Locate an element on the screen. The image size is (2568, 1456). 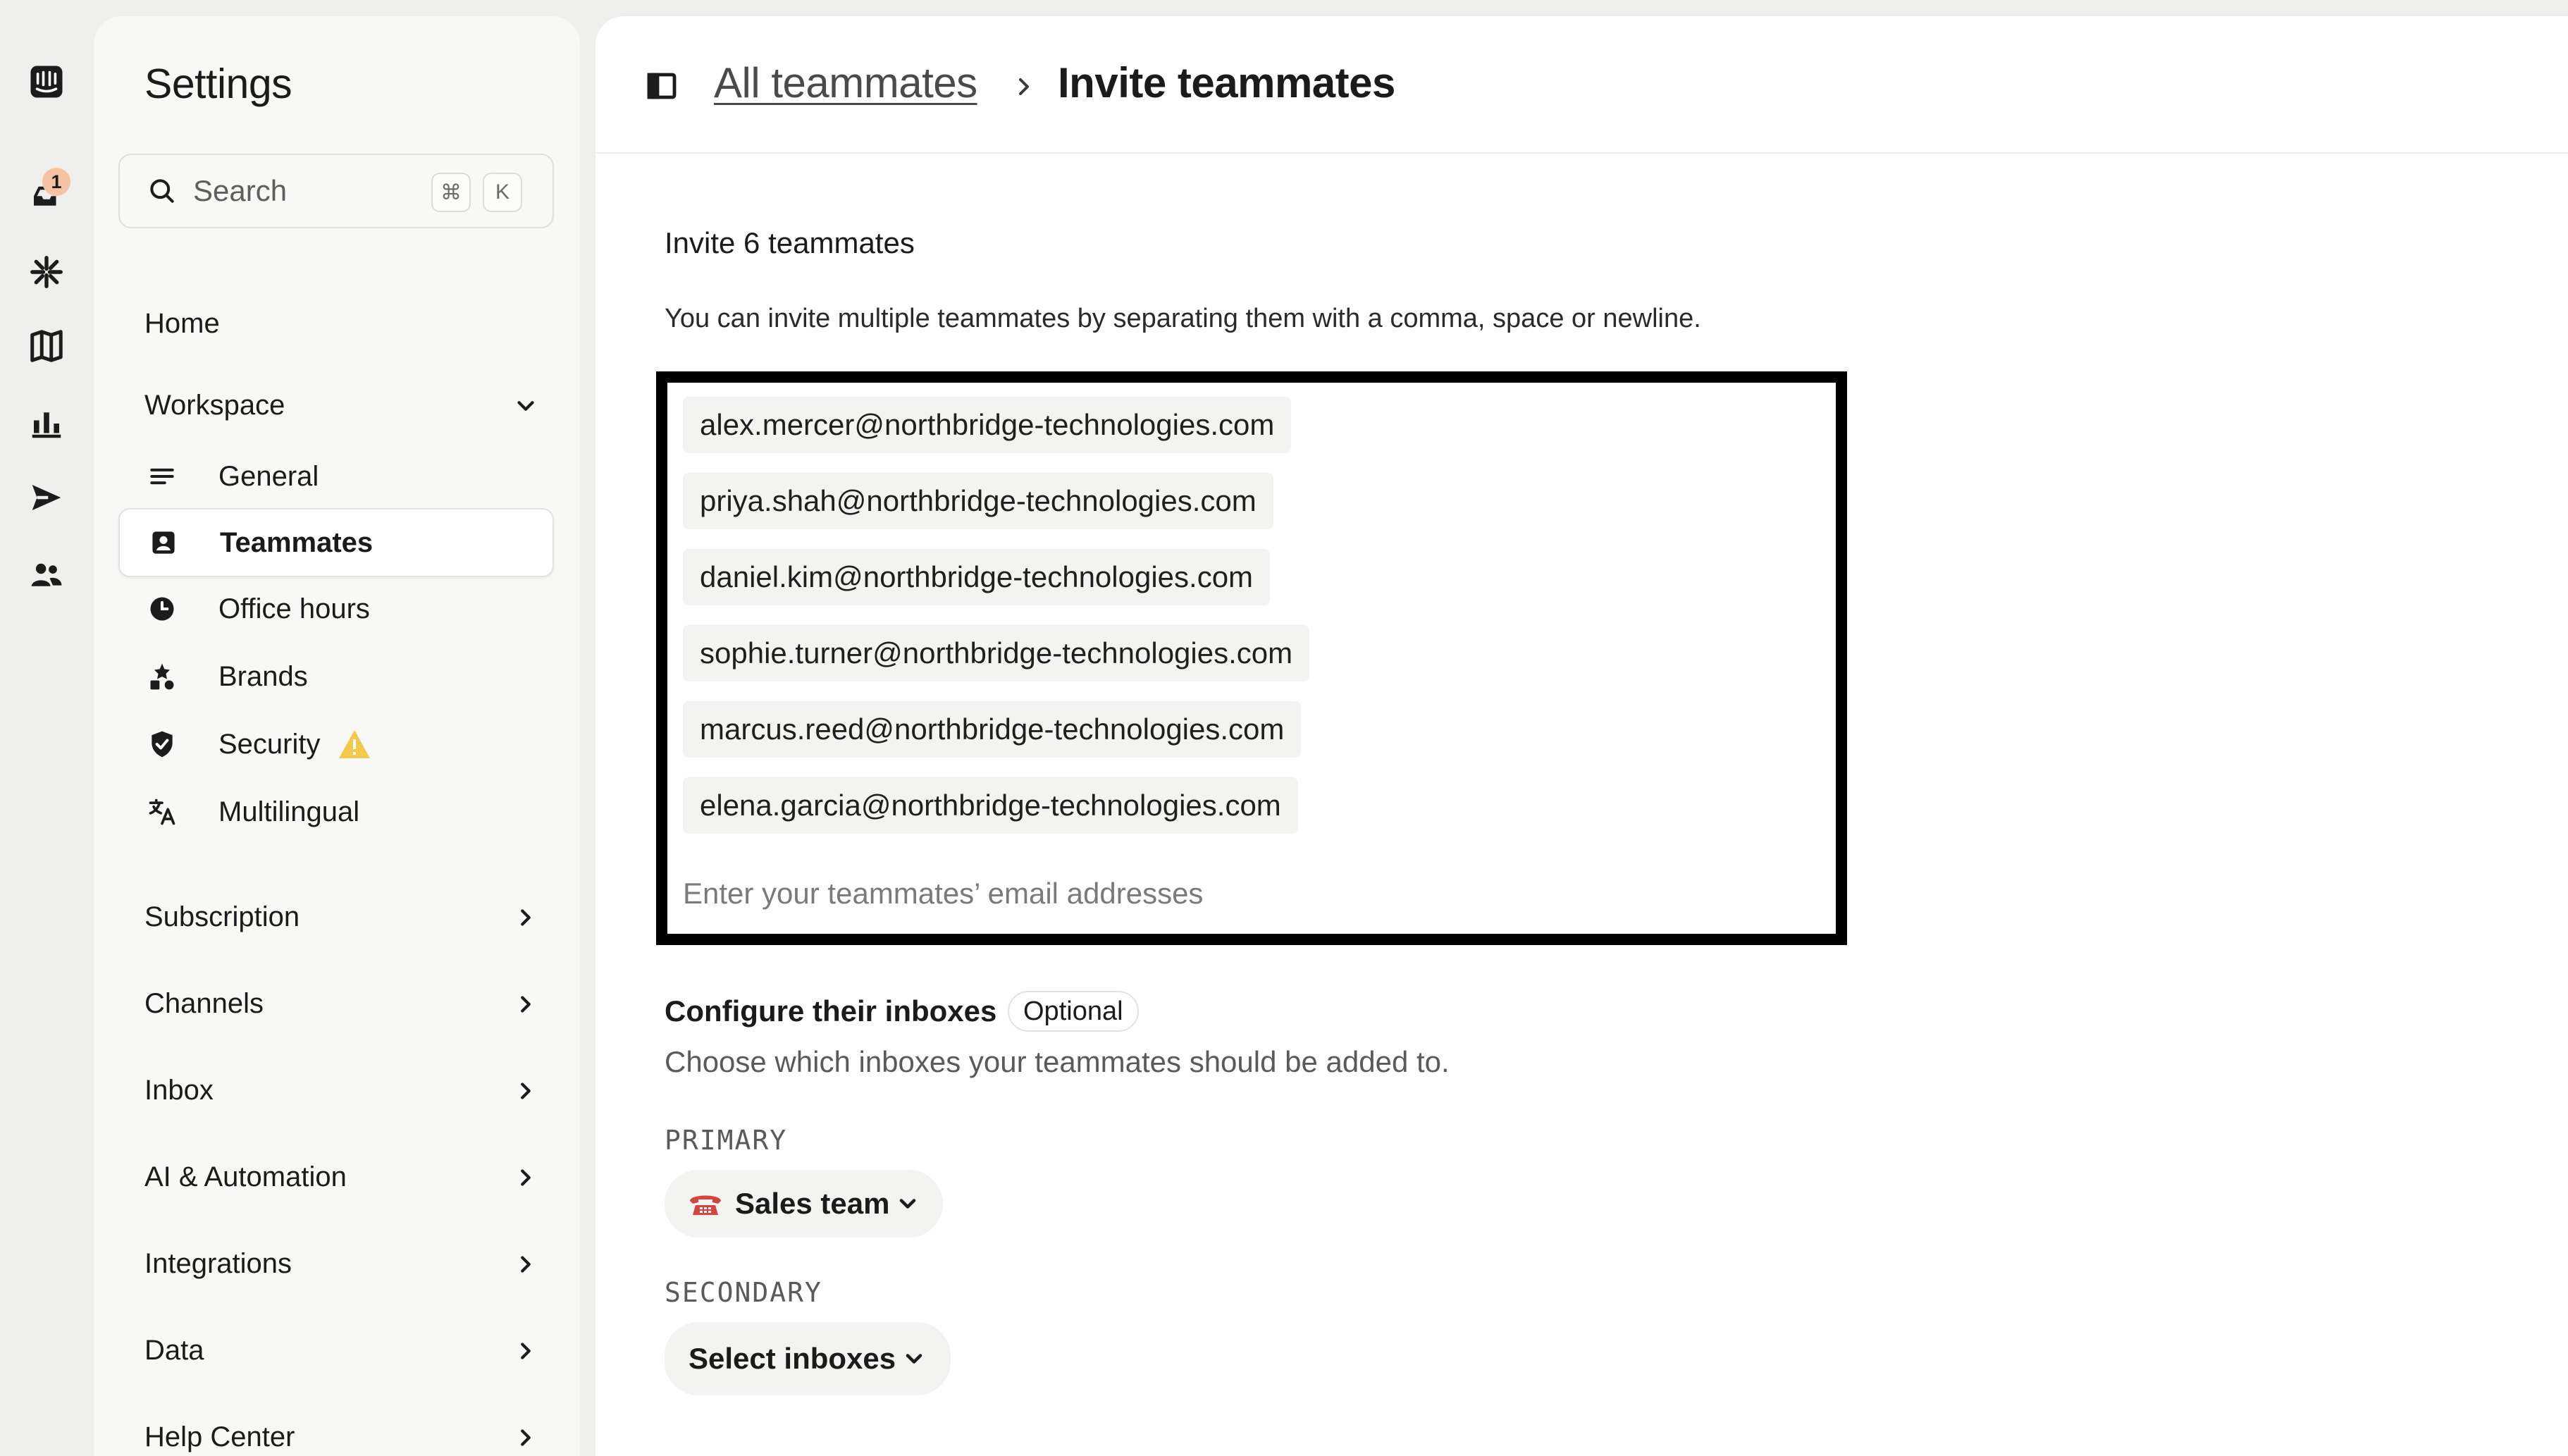
topbar: All teammates Invite teammates is located at coordinates (1581, 85).